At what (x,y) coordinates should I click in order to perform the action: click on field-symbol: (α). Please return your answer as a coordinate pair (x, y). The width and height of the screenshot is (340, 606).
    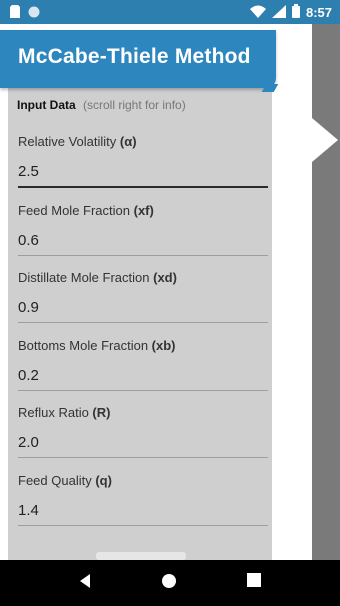
    Looking at the image, I should click on (128, 141).